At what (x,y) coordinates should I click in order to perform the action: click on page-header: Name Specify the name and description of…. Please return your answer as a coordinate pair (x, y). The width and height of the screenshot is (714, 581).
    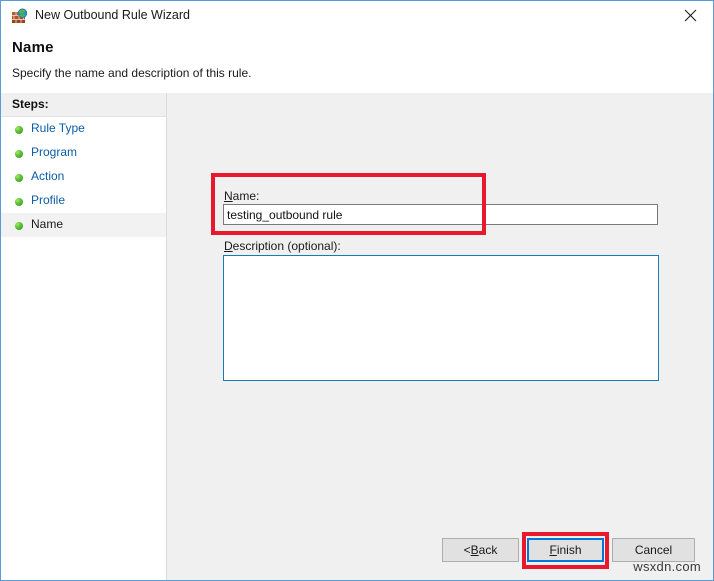
    Looking at the image, I should click on (357, 62).